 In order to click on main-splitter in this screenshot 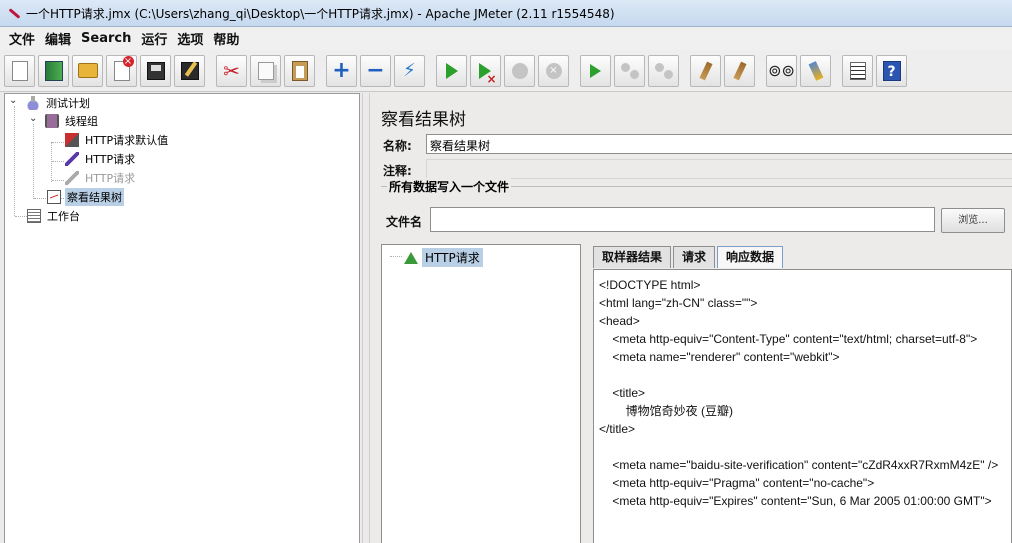, I will do `click(366, 318)`.